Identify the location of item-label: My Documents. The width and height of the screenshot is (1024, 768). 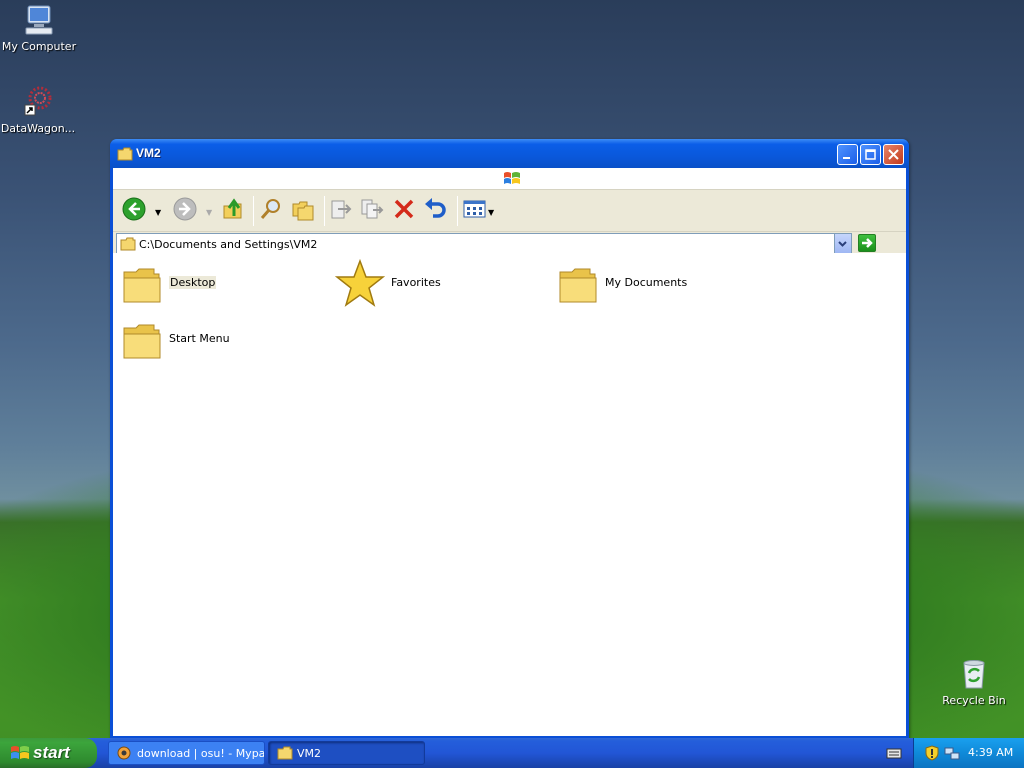
(646, 282).